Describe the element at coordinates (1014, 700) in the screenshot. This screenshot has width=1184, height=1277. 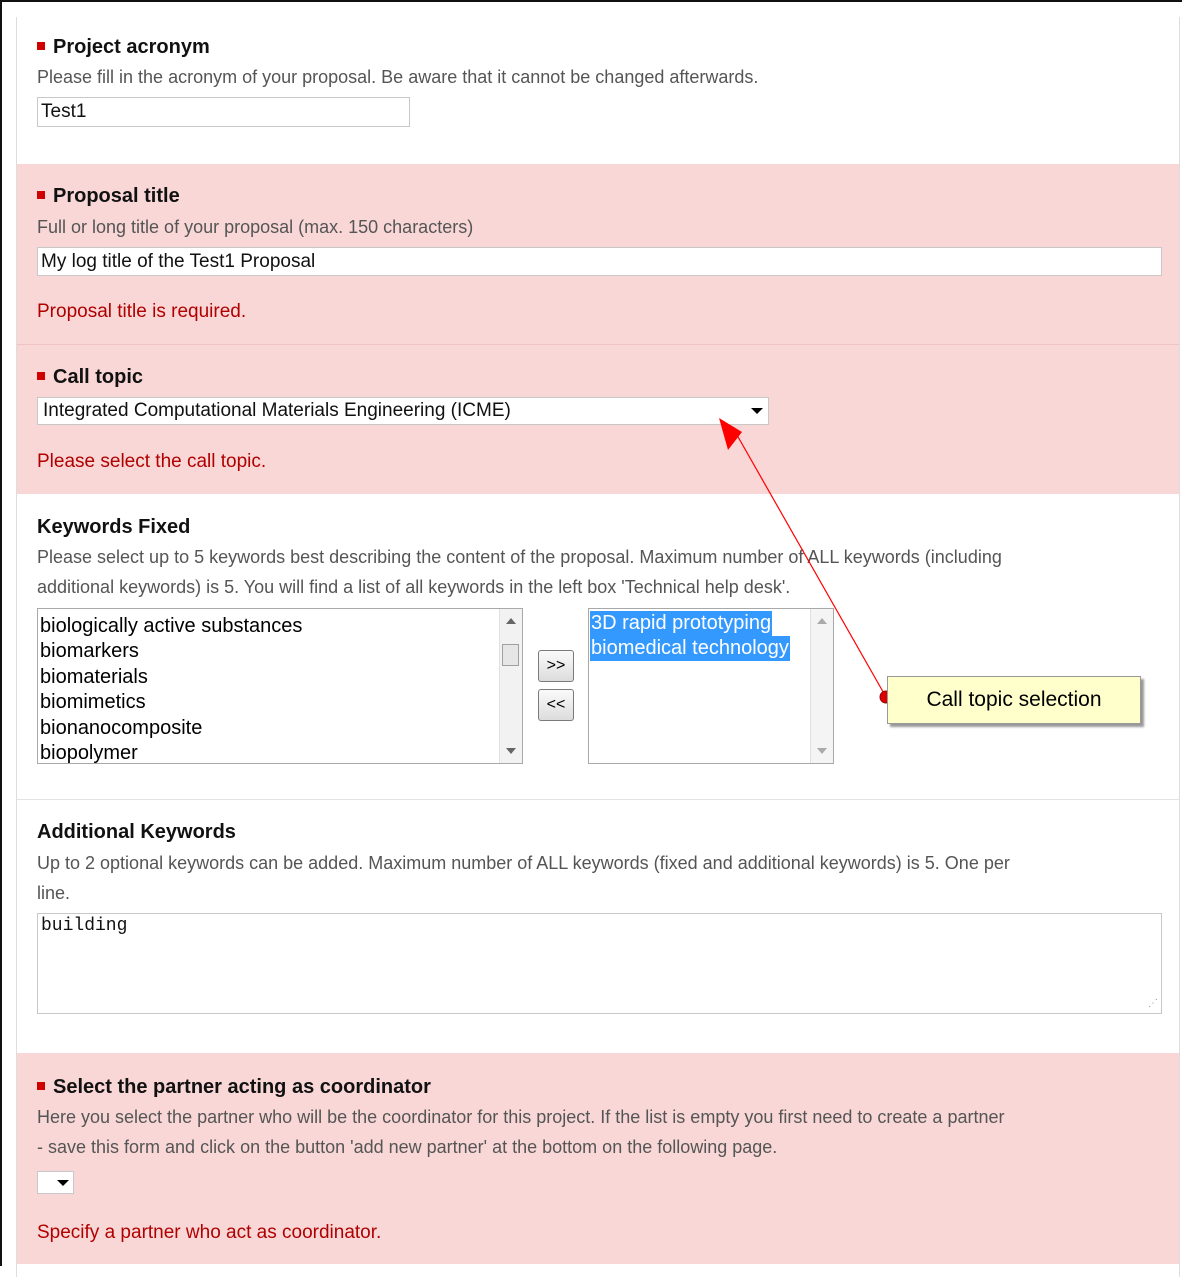
I see `annotation-callout: Call topic selection` at that location.